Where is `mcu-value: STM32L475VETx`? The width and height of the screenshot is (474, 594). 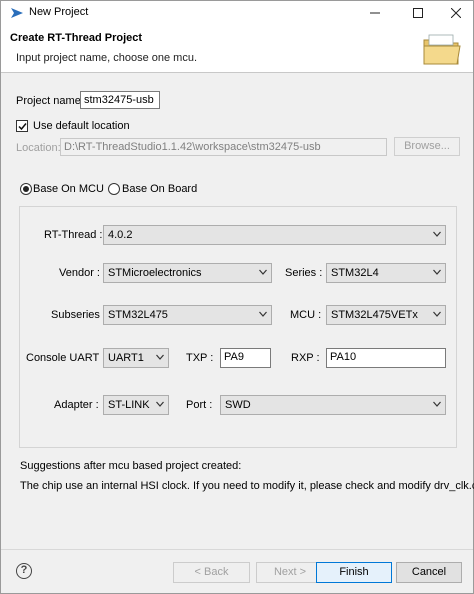 mcu-value: STM32L475VETx is located at coordinates (374, 315).